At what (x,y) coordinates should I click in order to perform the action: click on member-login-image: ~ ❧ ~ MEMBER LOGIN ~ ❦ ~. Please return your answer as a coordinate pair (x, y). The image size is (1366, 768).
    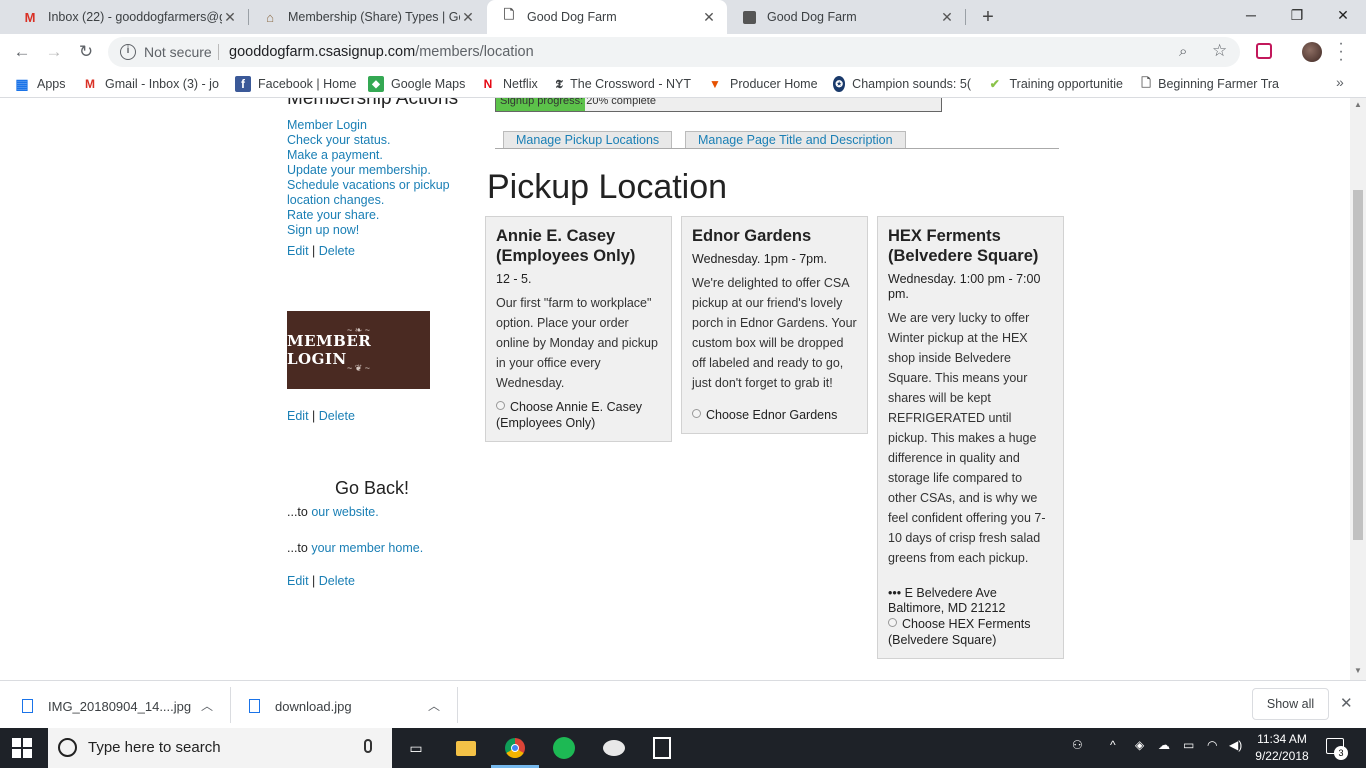
    Looking at the image, I should click on (358, 350).